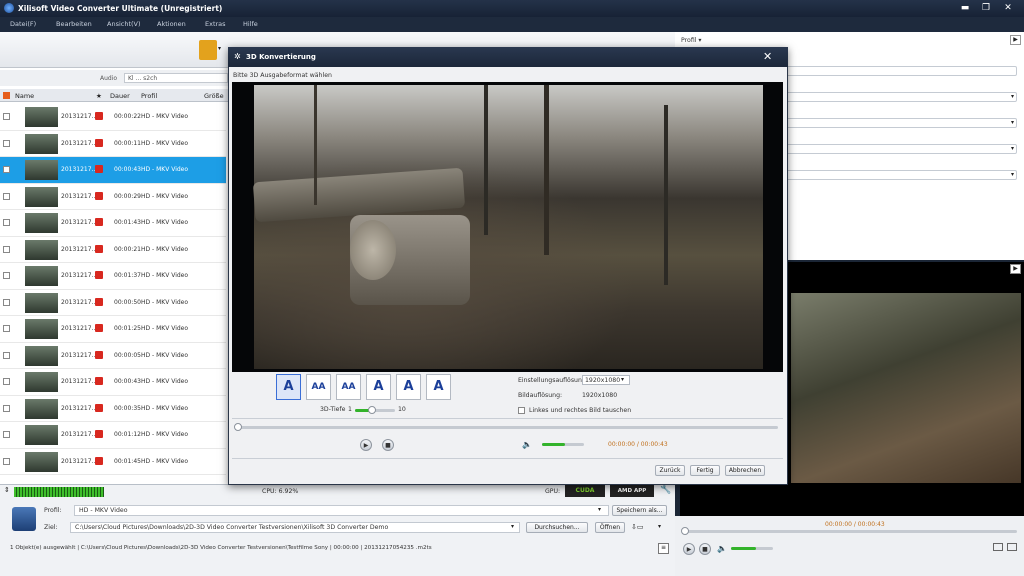 This screenshot has width=1024, height=576. I want to click on col-duration: Dauer, so click(120, 96).